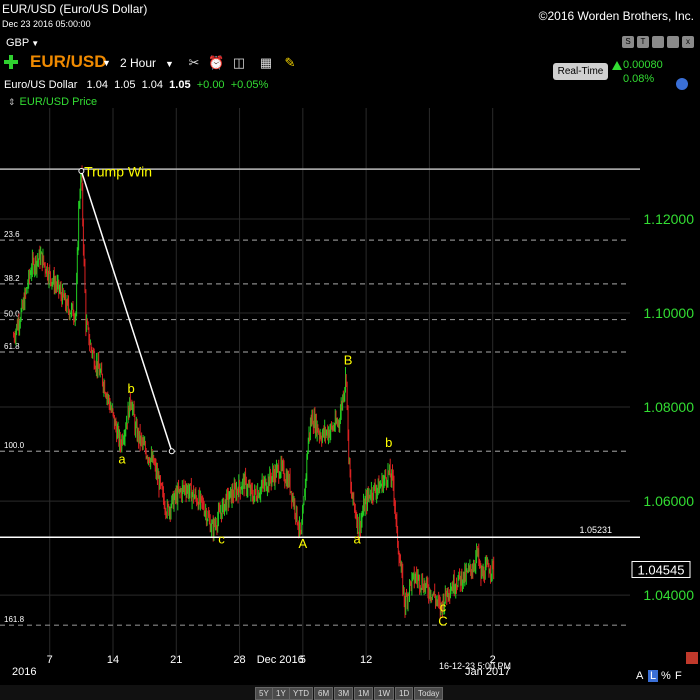  What do you see at coordinates (429, 693) in the screenshot?
I see `range-today: Today` at bounding box center [429, 693].